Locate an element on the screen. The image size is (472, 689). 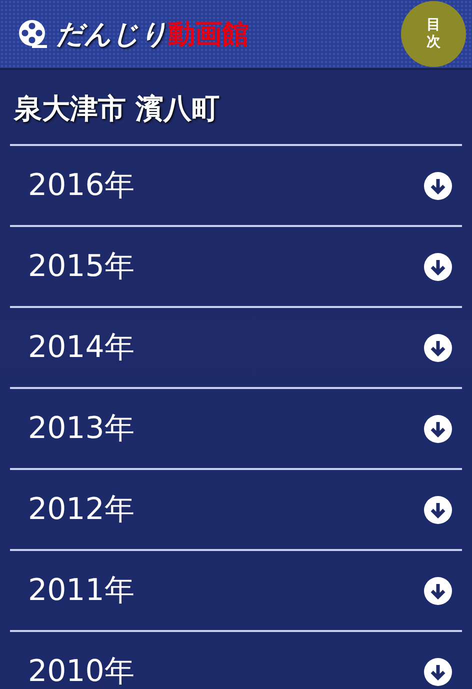
year-row: 2010年 is located at coordinates (236, 659).